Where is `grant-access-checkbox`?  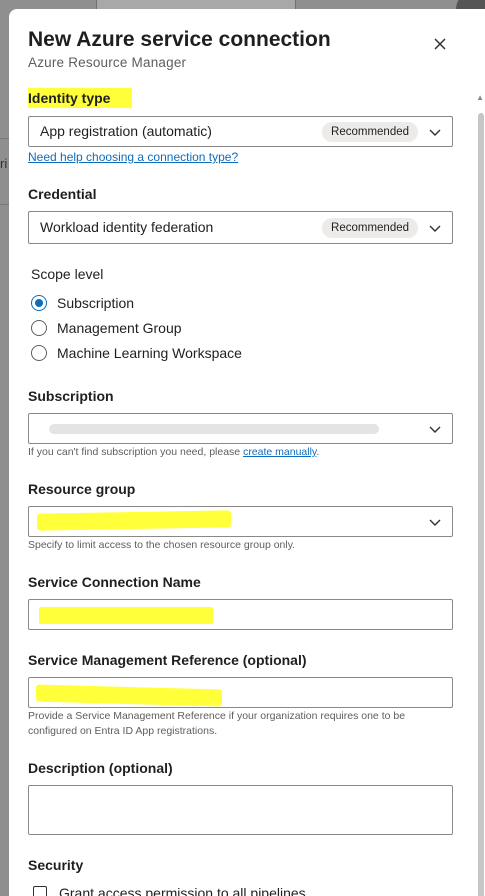 grant-access-checkbox is located at coordinates (40, 891).